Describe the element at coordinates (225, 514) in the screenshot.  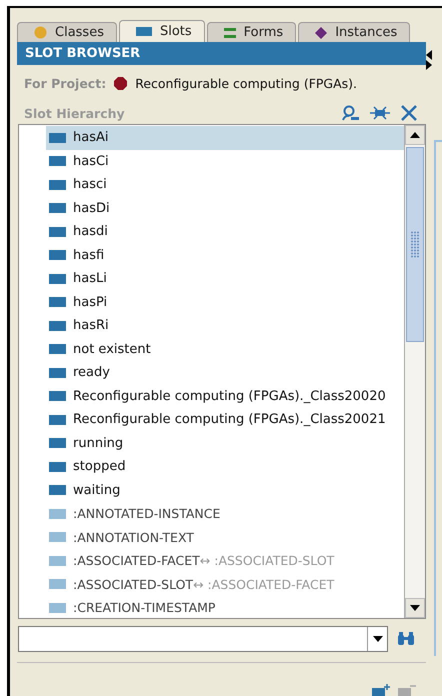
I see `tree-item: :ANNOTATED-INSTANCE` at that location.